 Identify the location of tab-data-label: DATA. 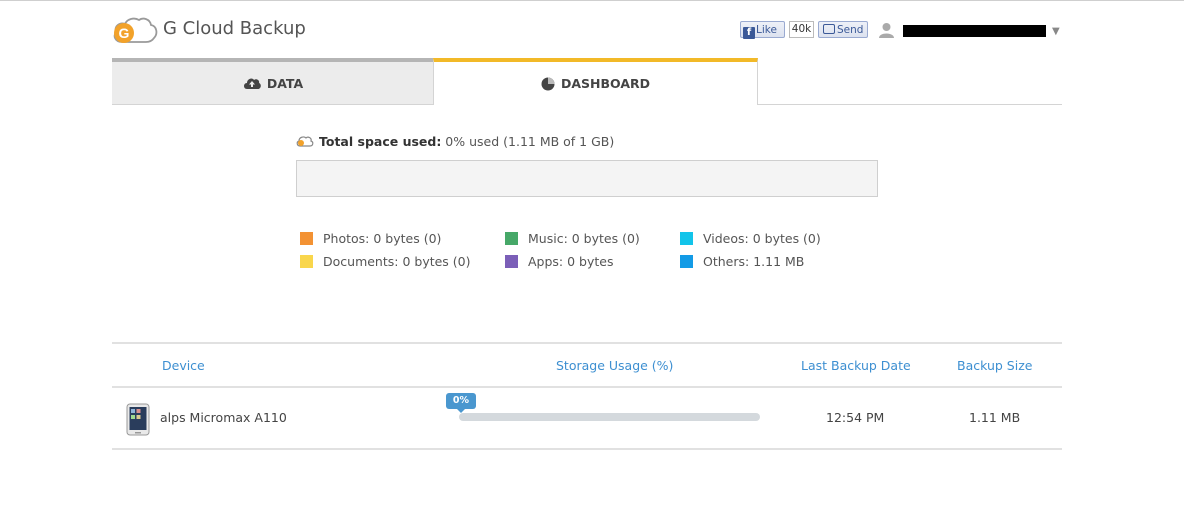
(285, 83).